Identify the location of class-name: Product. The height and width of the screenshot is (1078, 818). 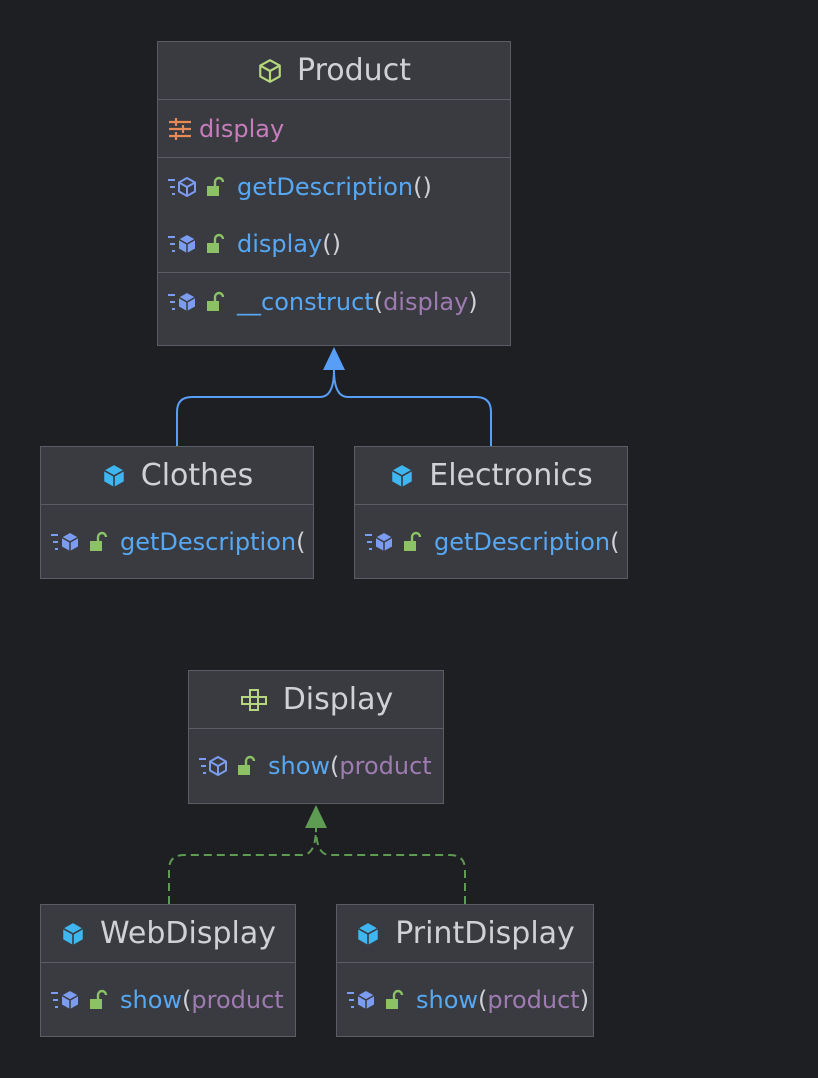
(354, 70).